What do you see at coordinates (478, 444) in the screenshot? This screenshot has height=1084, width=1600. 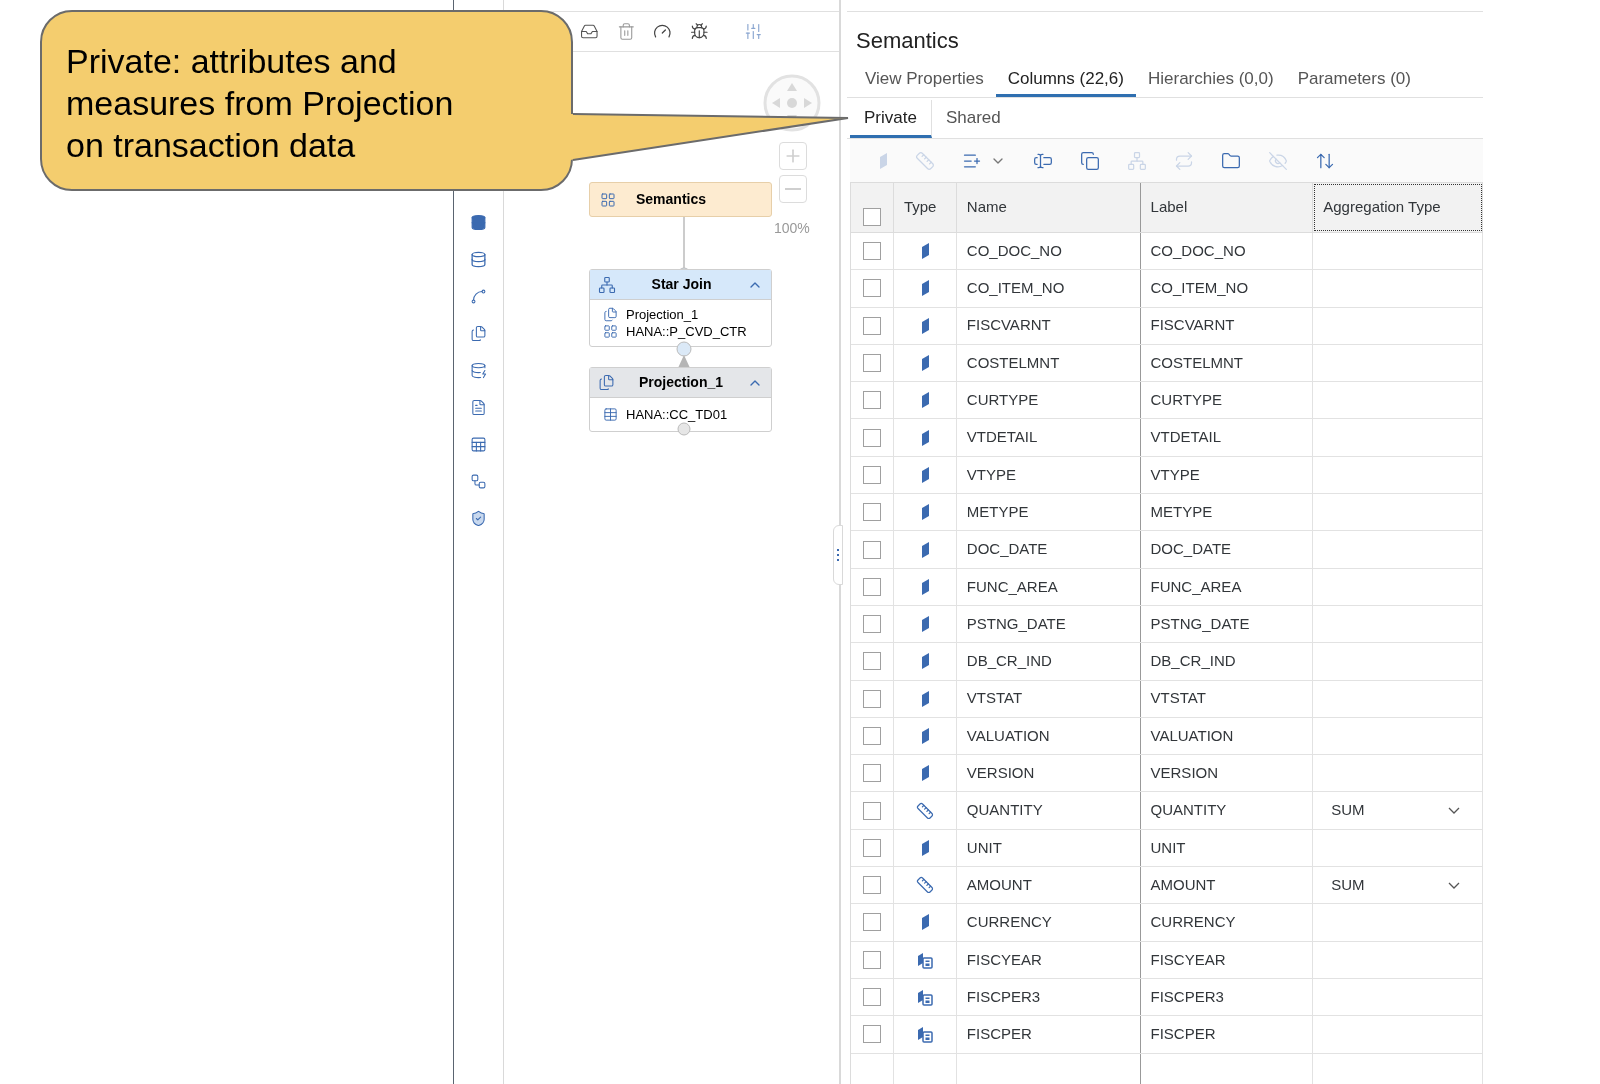 I see `spreadsheet-icon` at bounding box center [478, 444].